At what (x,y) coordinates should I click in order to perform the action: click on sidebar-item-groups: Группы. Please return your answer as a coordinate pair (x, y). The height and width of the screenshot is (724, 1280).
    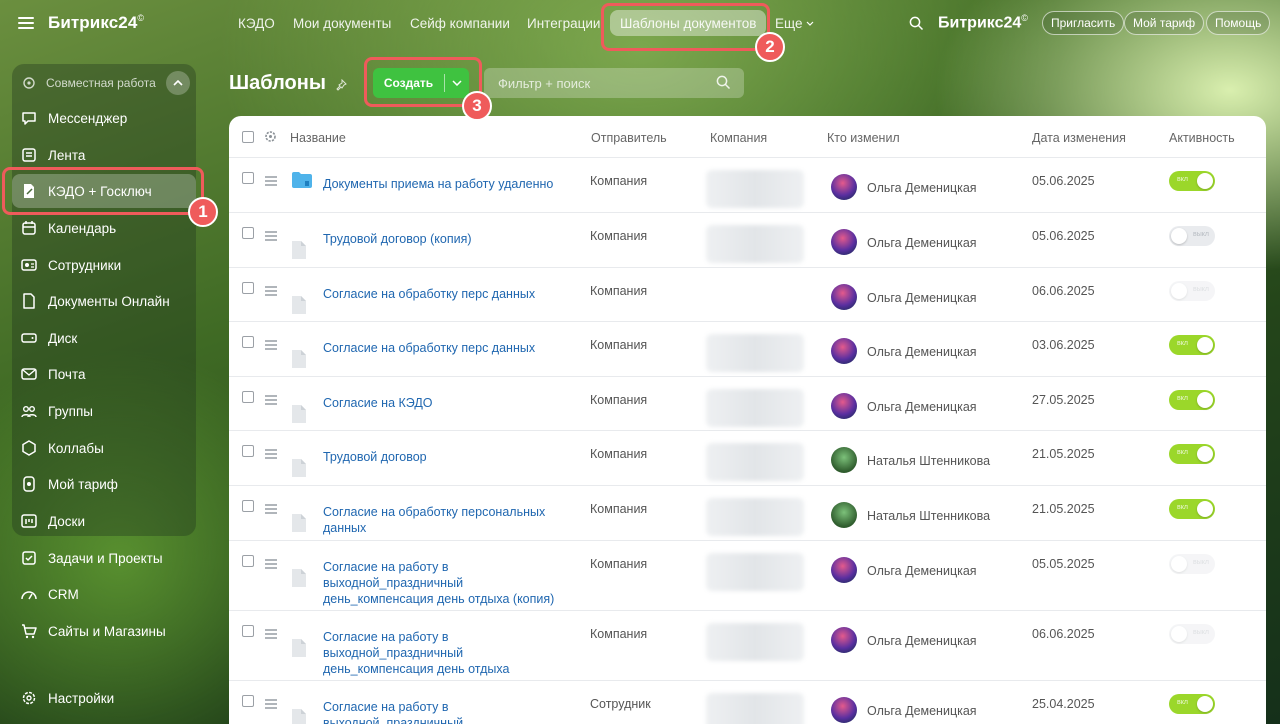
    Looking at the image, I should click on (104, 411).